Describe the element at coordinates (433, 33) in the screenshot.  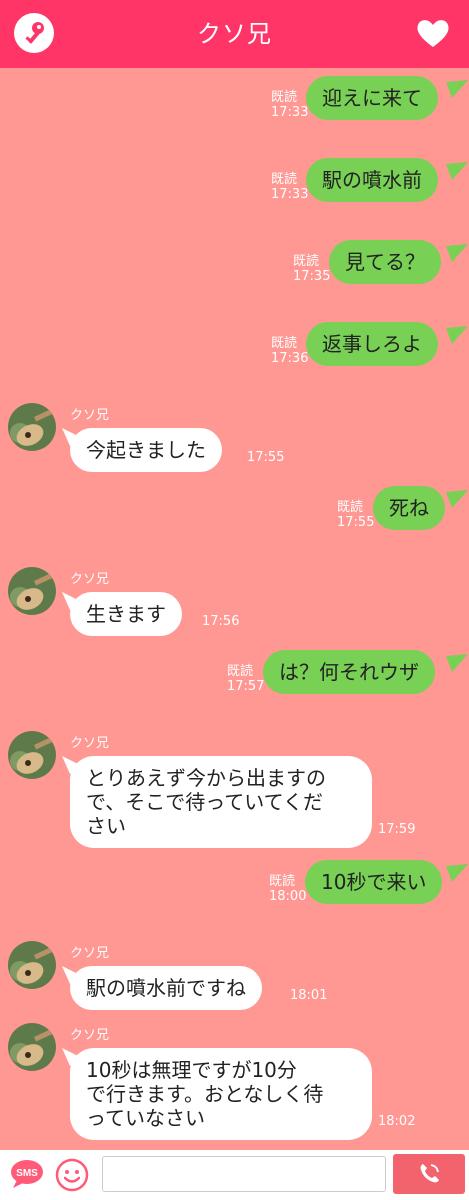
I see `heart-icon` at that location.